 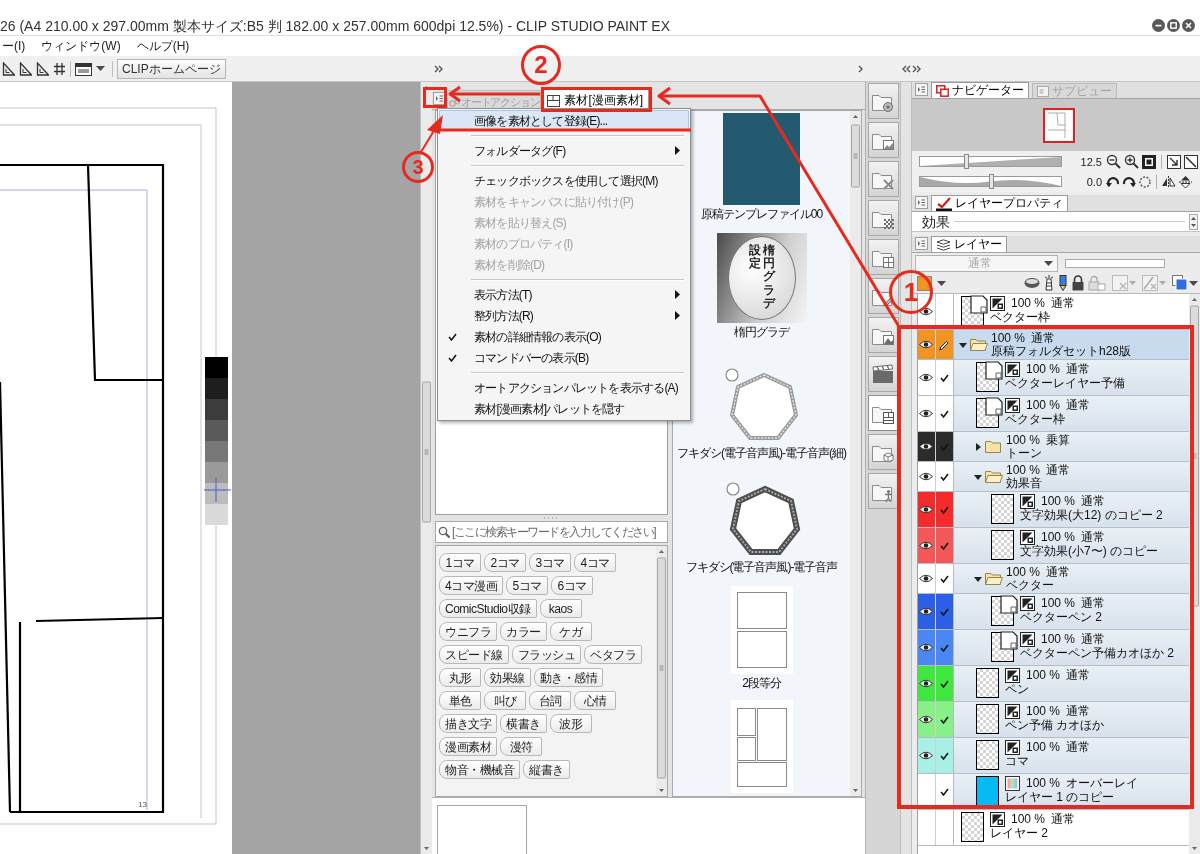 What do you see at coordinates (944, 344) in the screenshot?
I see `pen-icon` at bounding box center [944, 344].